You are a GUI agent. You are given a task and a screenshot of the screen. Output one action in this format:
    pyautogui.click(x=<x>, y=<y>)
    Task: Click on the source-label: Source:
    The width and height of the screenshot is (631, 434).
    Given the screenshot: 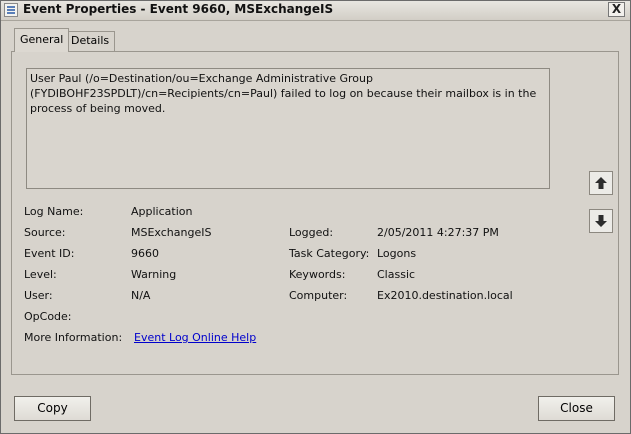 What is the action you would take?
    pyautogui.click(x=45, y=232)
    